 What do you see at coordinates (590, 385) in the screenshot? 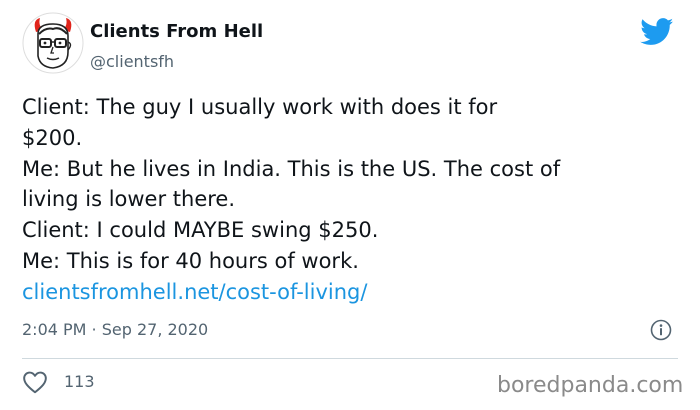
I see `watermark: boredpanda.com` at bounding box center [590, 385].